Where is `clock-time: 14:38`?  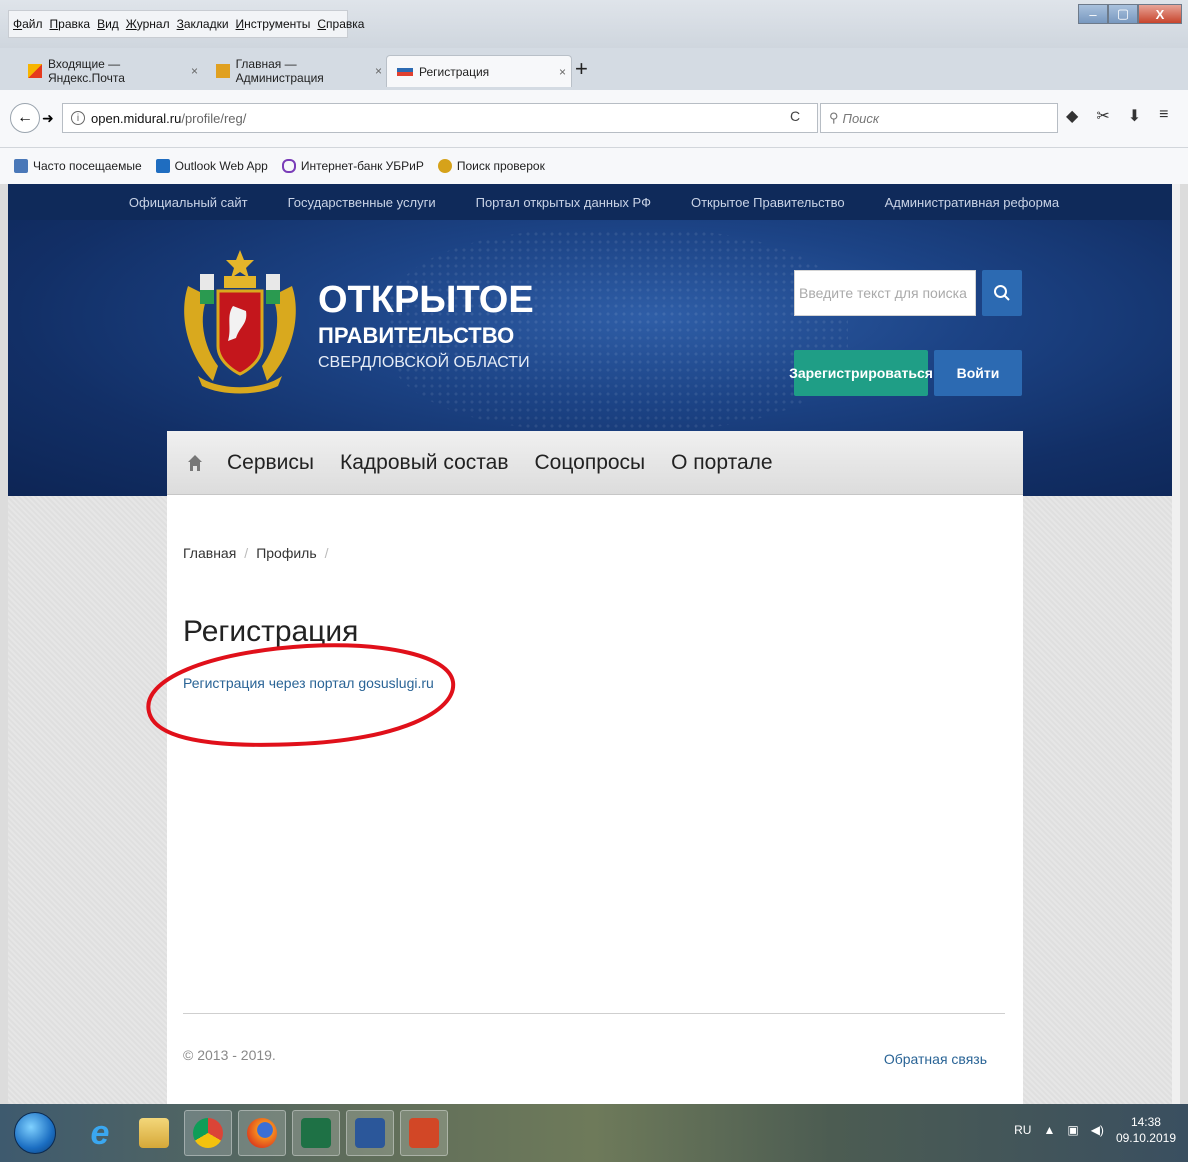 clock-time: 14:38 is located at coordinates (1145, 1122).